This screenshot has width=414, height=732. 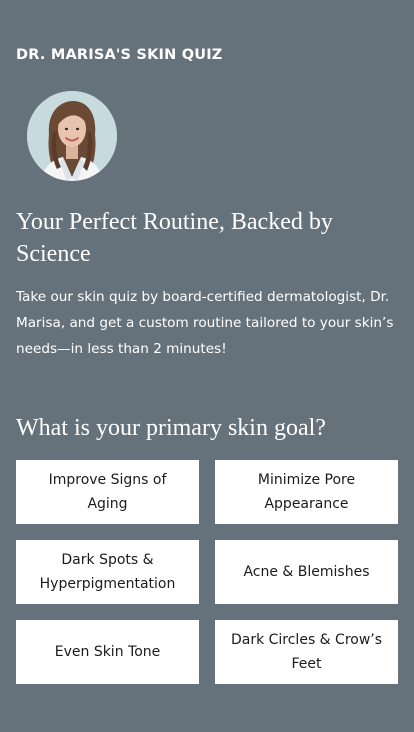 What do you see at coordinates (306, 492) in the screenshot?
I see `option-minimize-pore-appearance-button: Minimize Pore Appearance` at bounding box center [306, 492].